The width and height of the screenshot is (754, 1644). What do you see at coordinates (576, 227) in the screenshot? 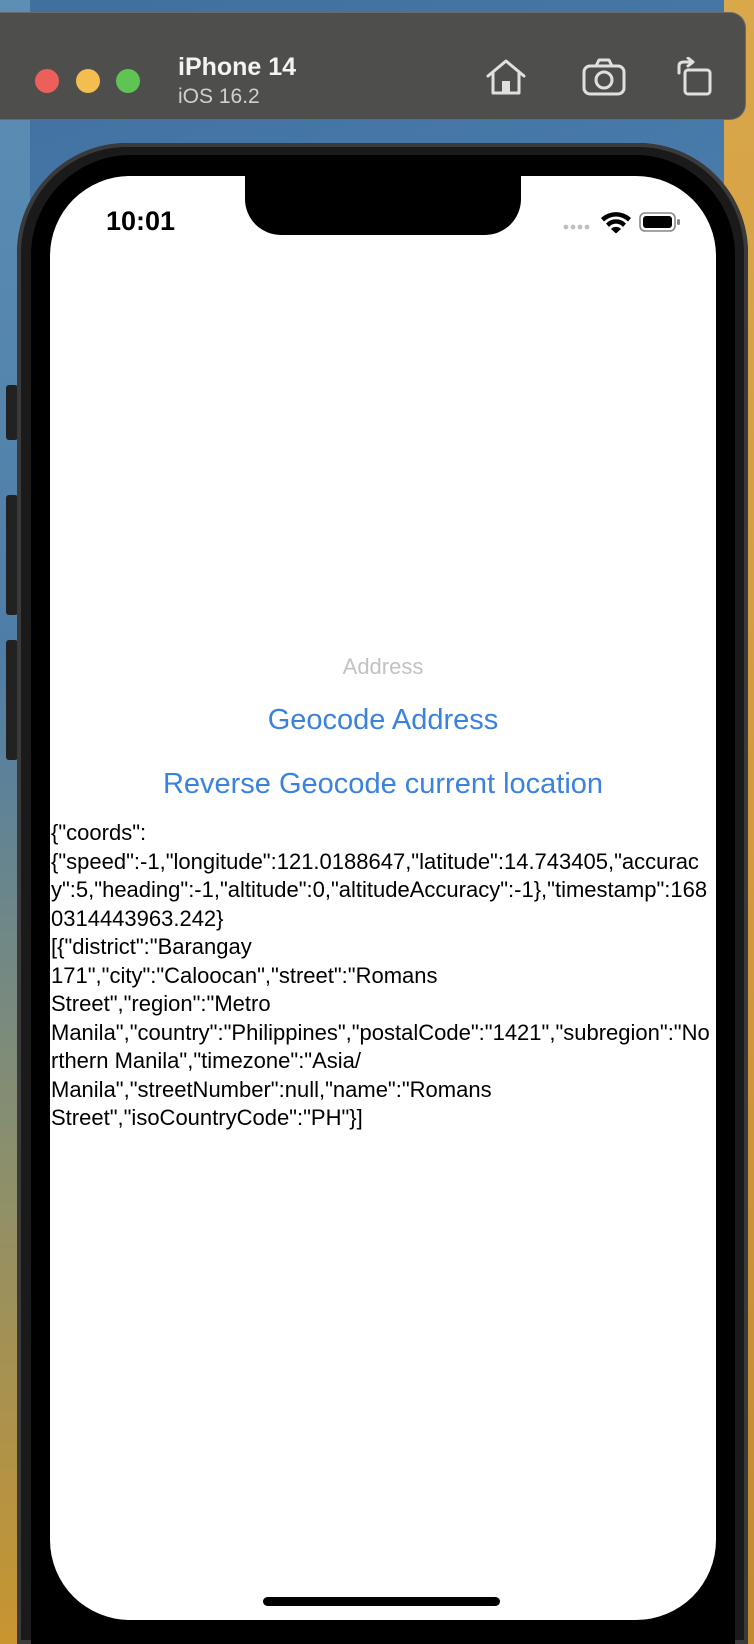
I see `cellular-signal-icon` at bounding box center [576, 227].